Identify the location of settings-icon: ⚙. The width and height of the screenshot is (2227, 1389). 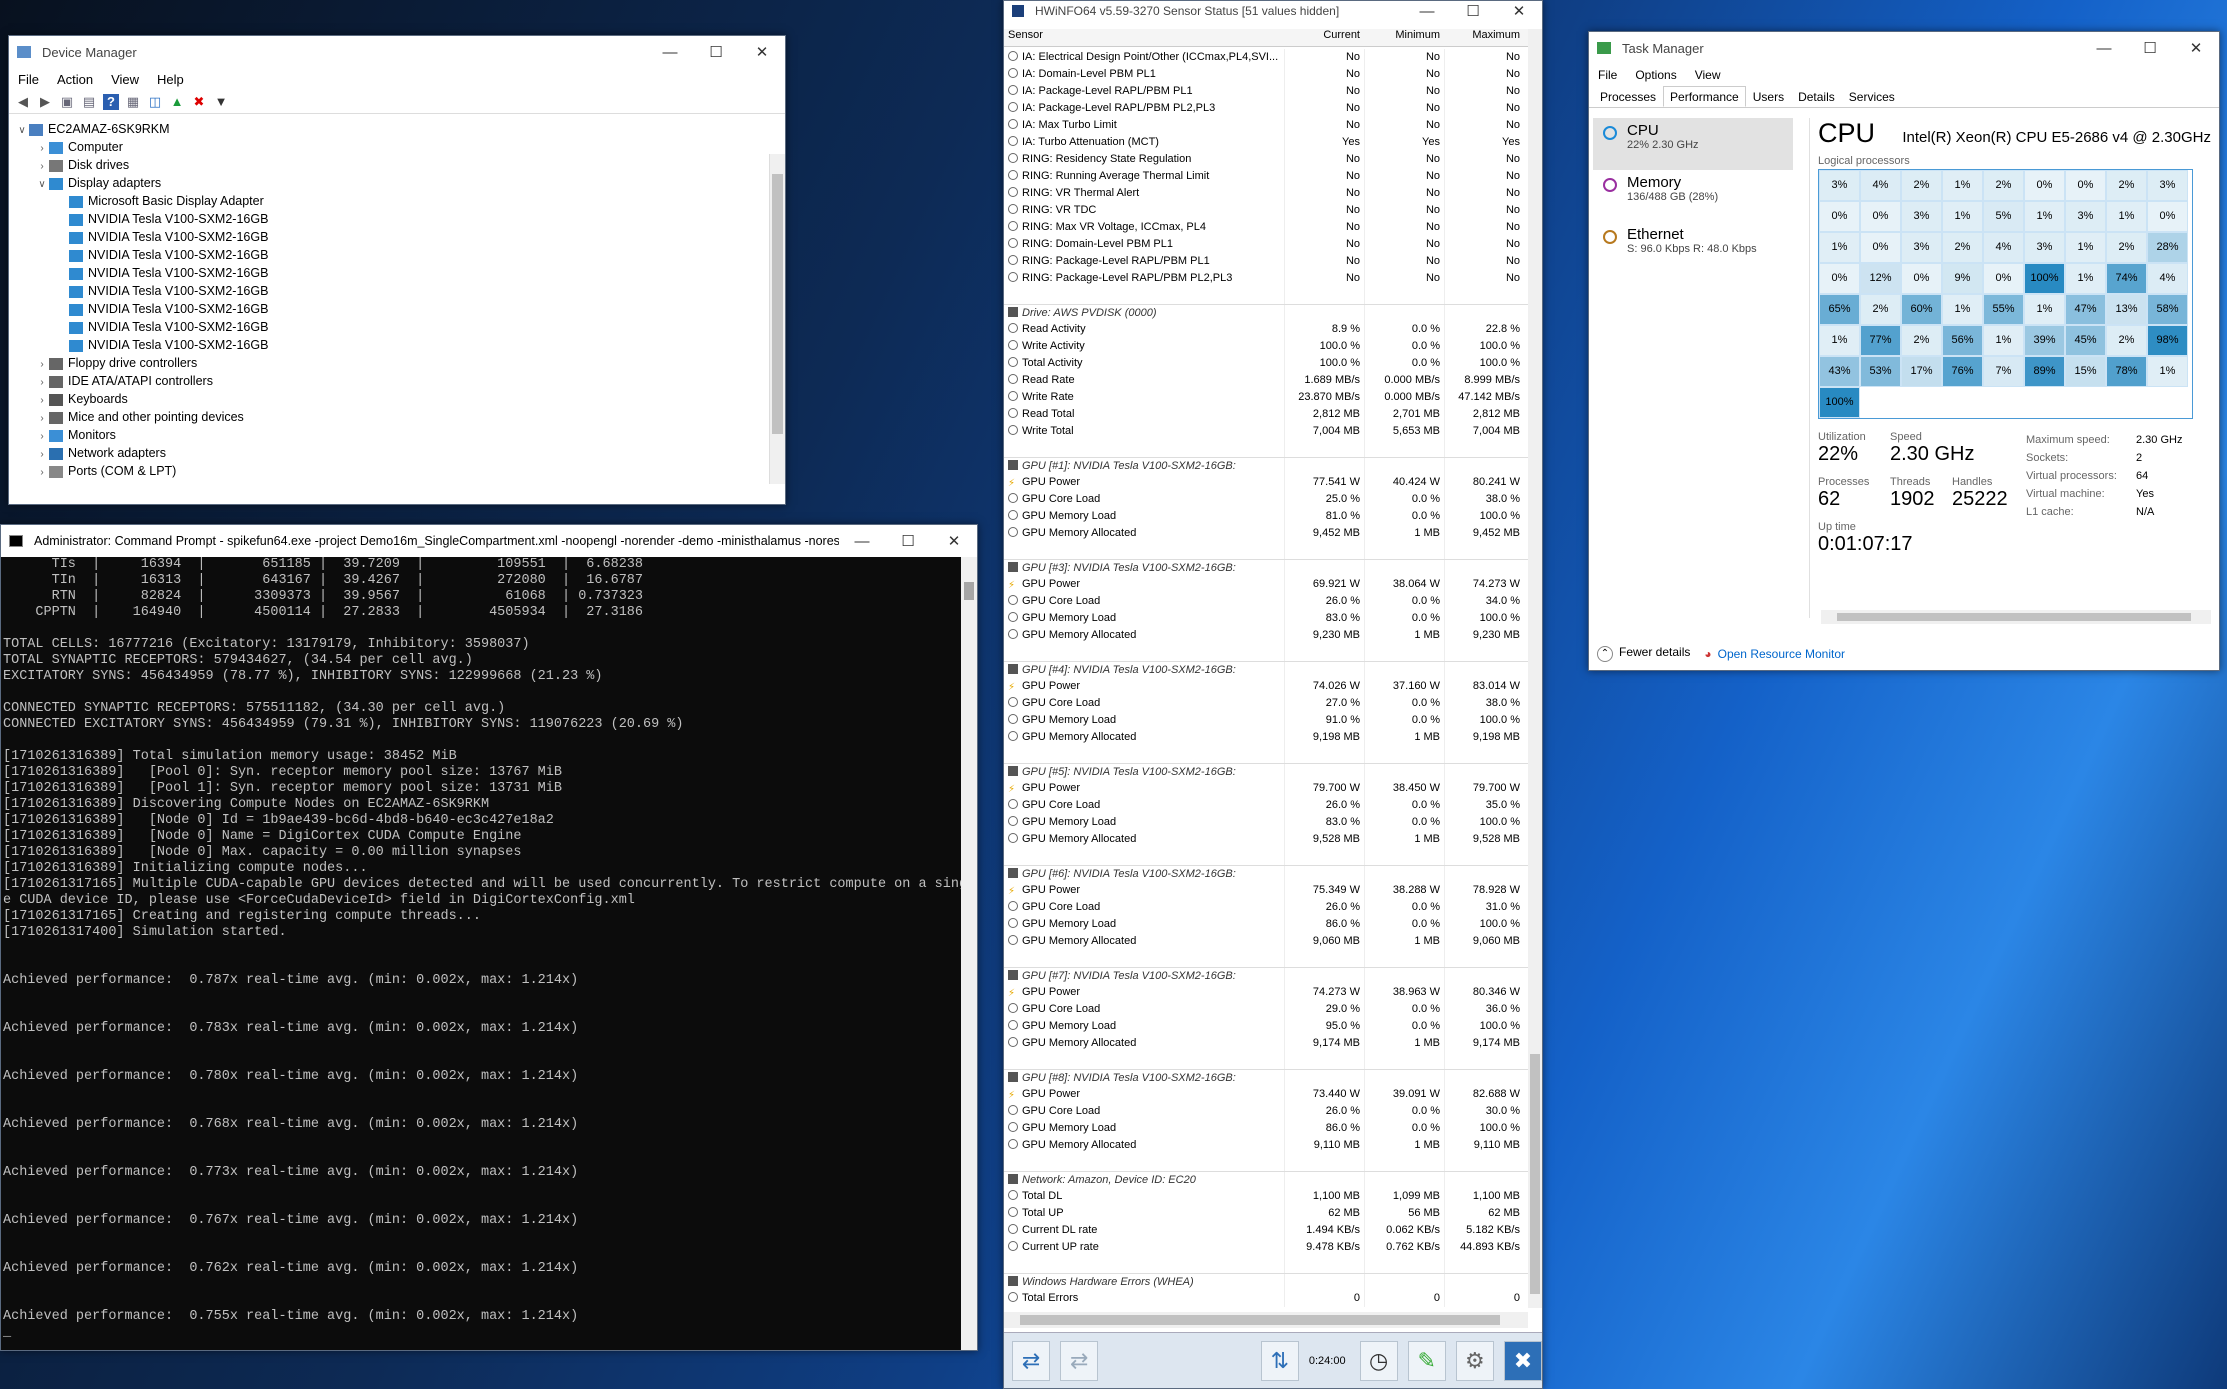
(1474, 1360).